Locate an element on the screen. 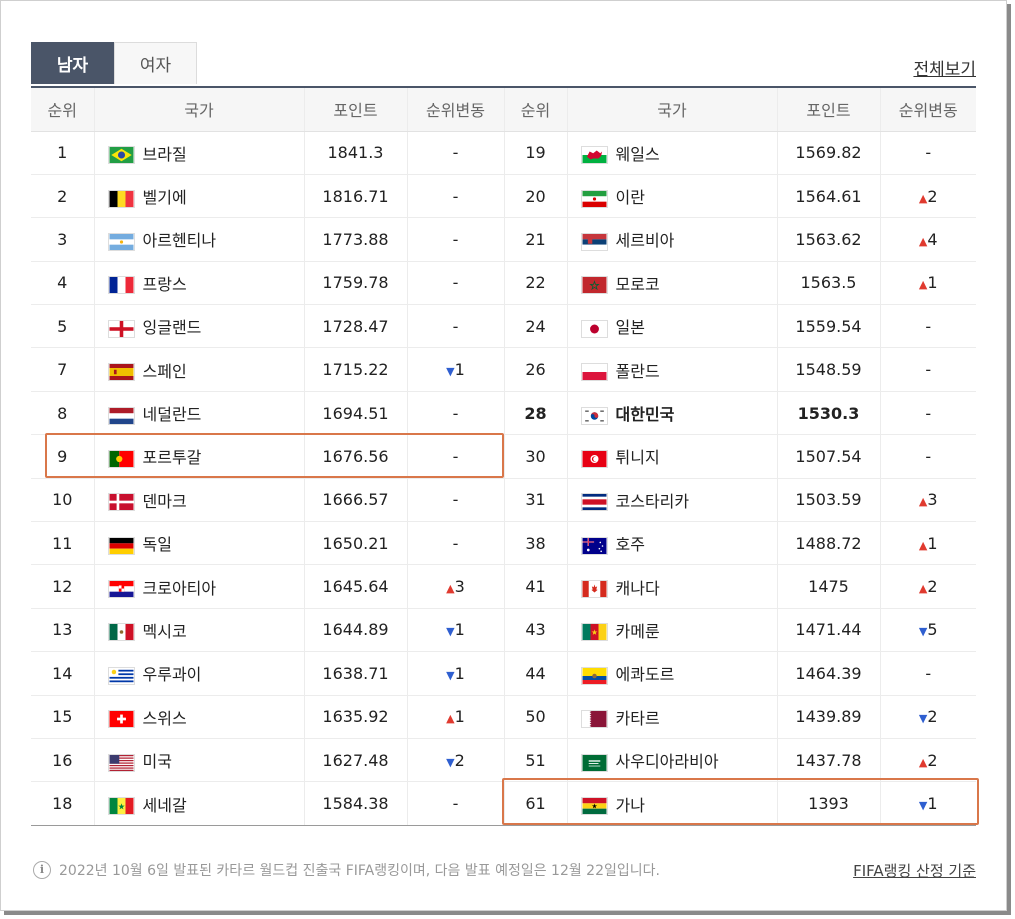  country-name: 네덜란드 is located at coordinates (172, 415).